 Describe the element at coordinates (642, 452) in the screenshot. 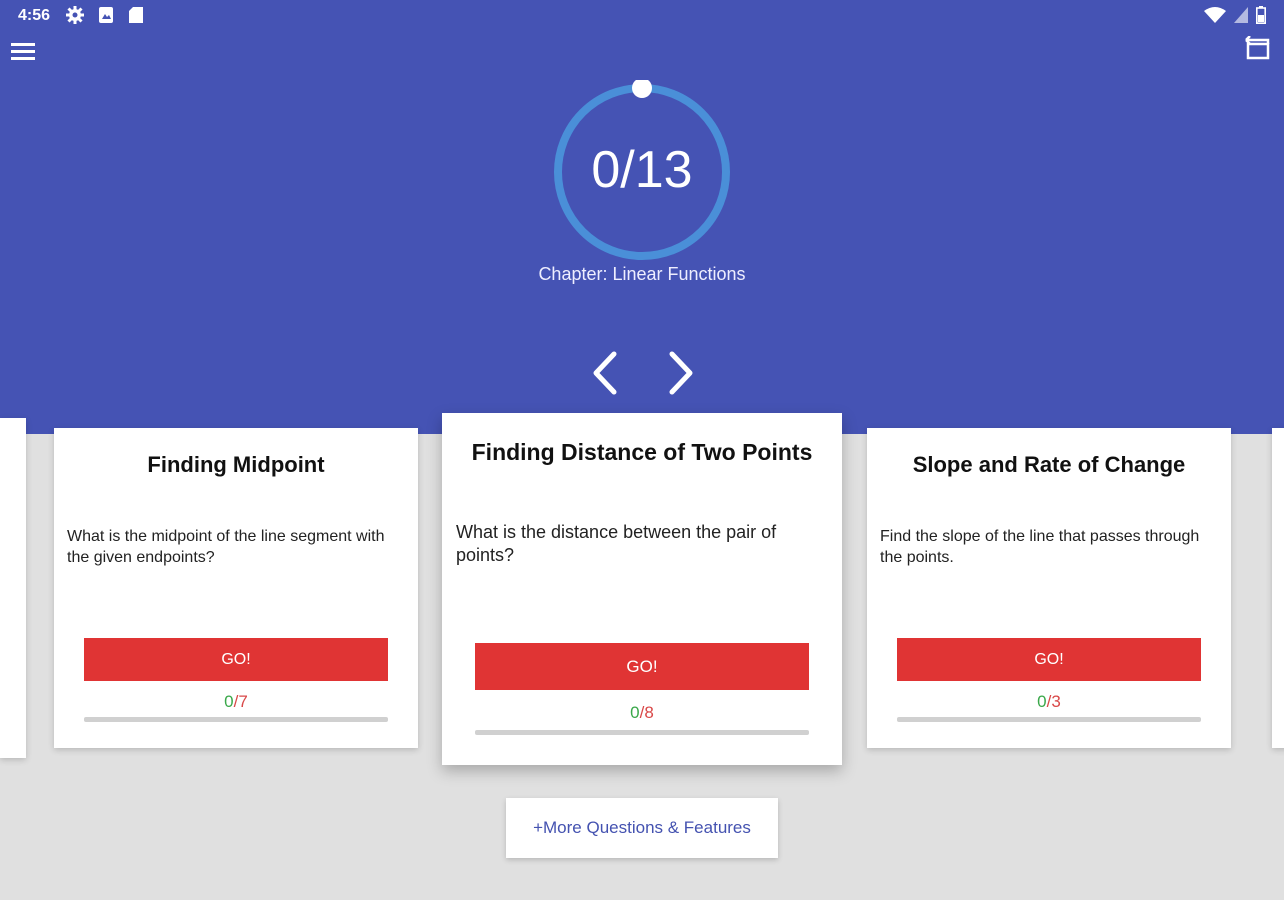

I see `card-title: Finding Distance of Two Points` at that location.